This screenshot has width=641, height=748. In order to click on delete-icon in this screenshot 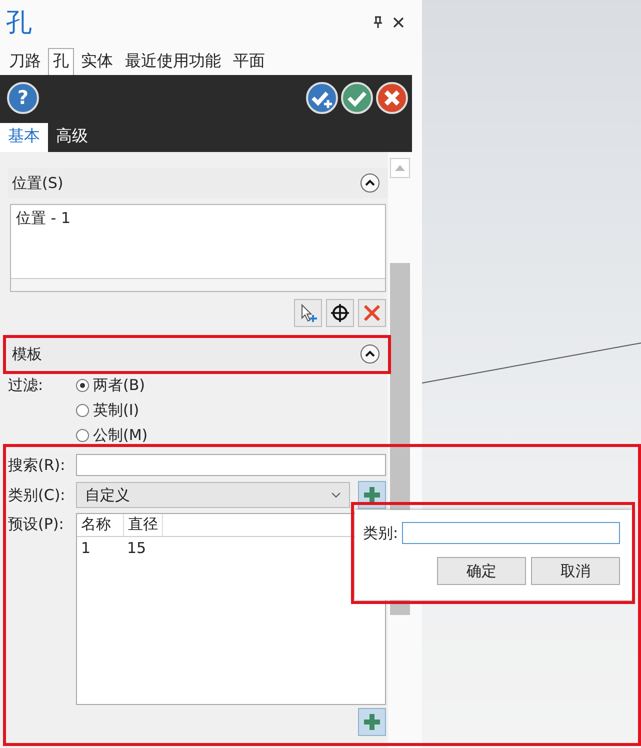, I will do `click(372, 313)`.